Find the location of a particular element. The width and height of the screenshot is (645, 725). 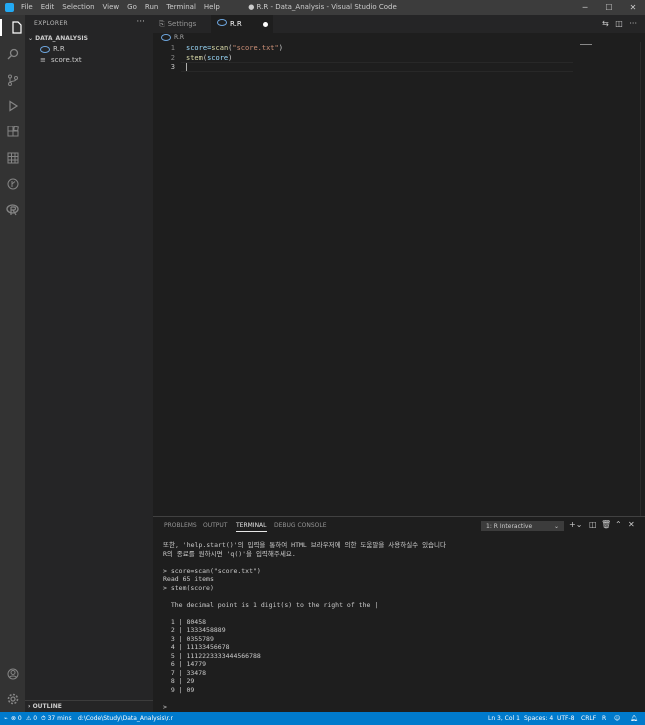

terminal-select: 1: R Interactive ⌄ is located at coordinates (522, 526).